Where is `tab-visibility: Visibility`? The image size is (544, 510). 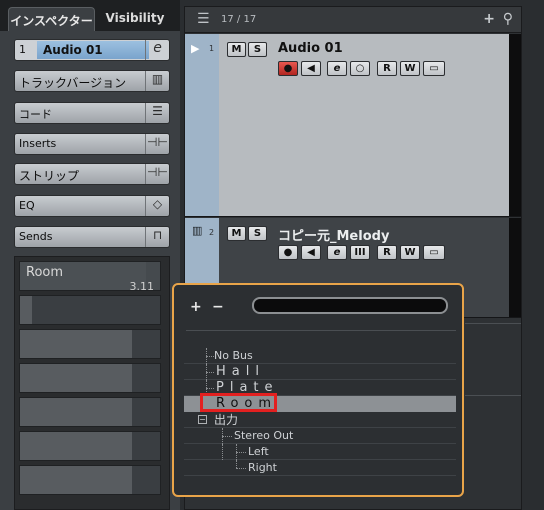
tab-visibility: Visibility is located at coordinates (135, 19).